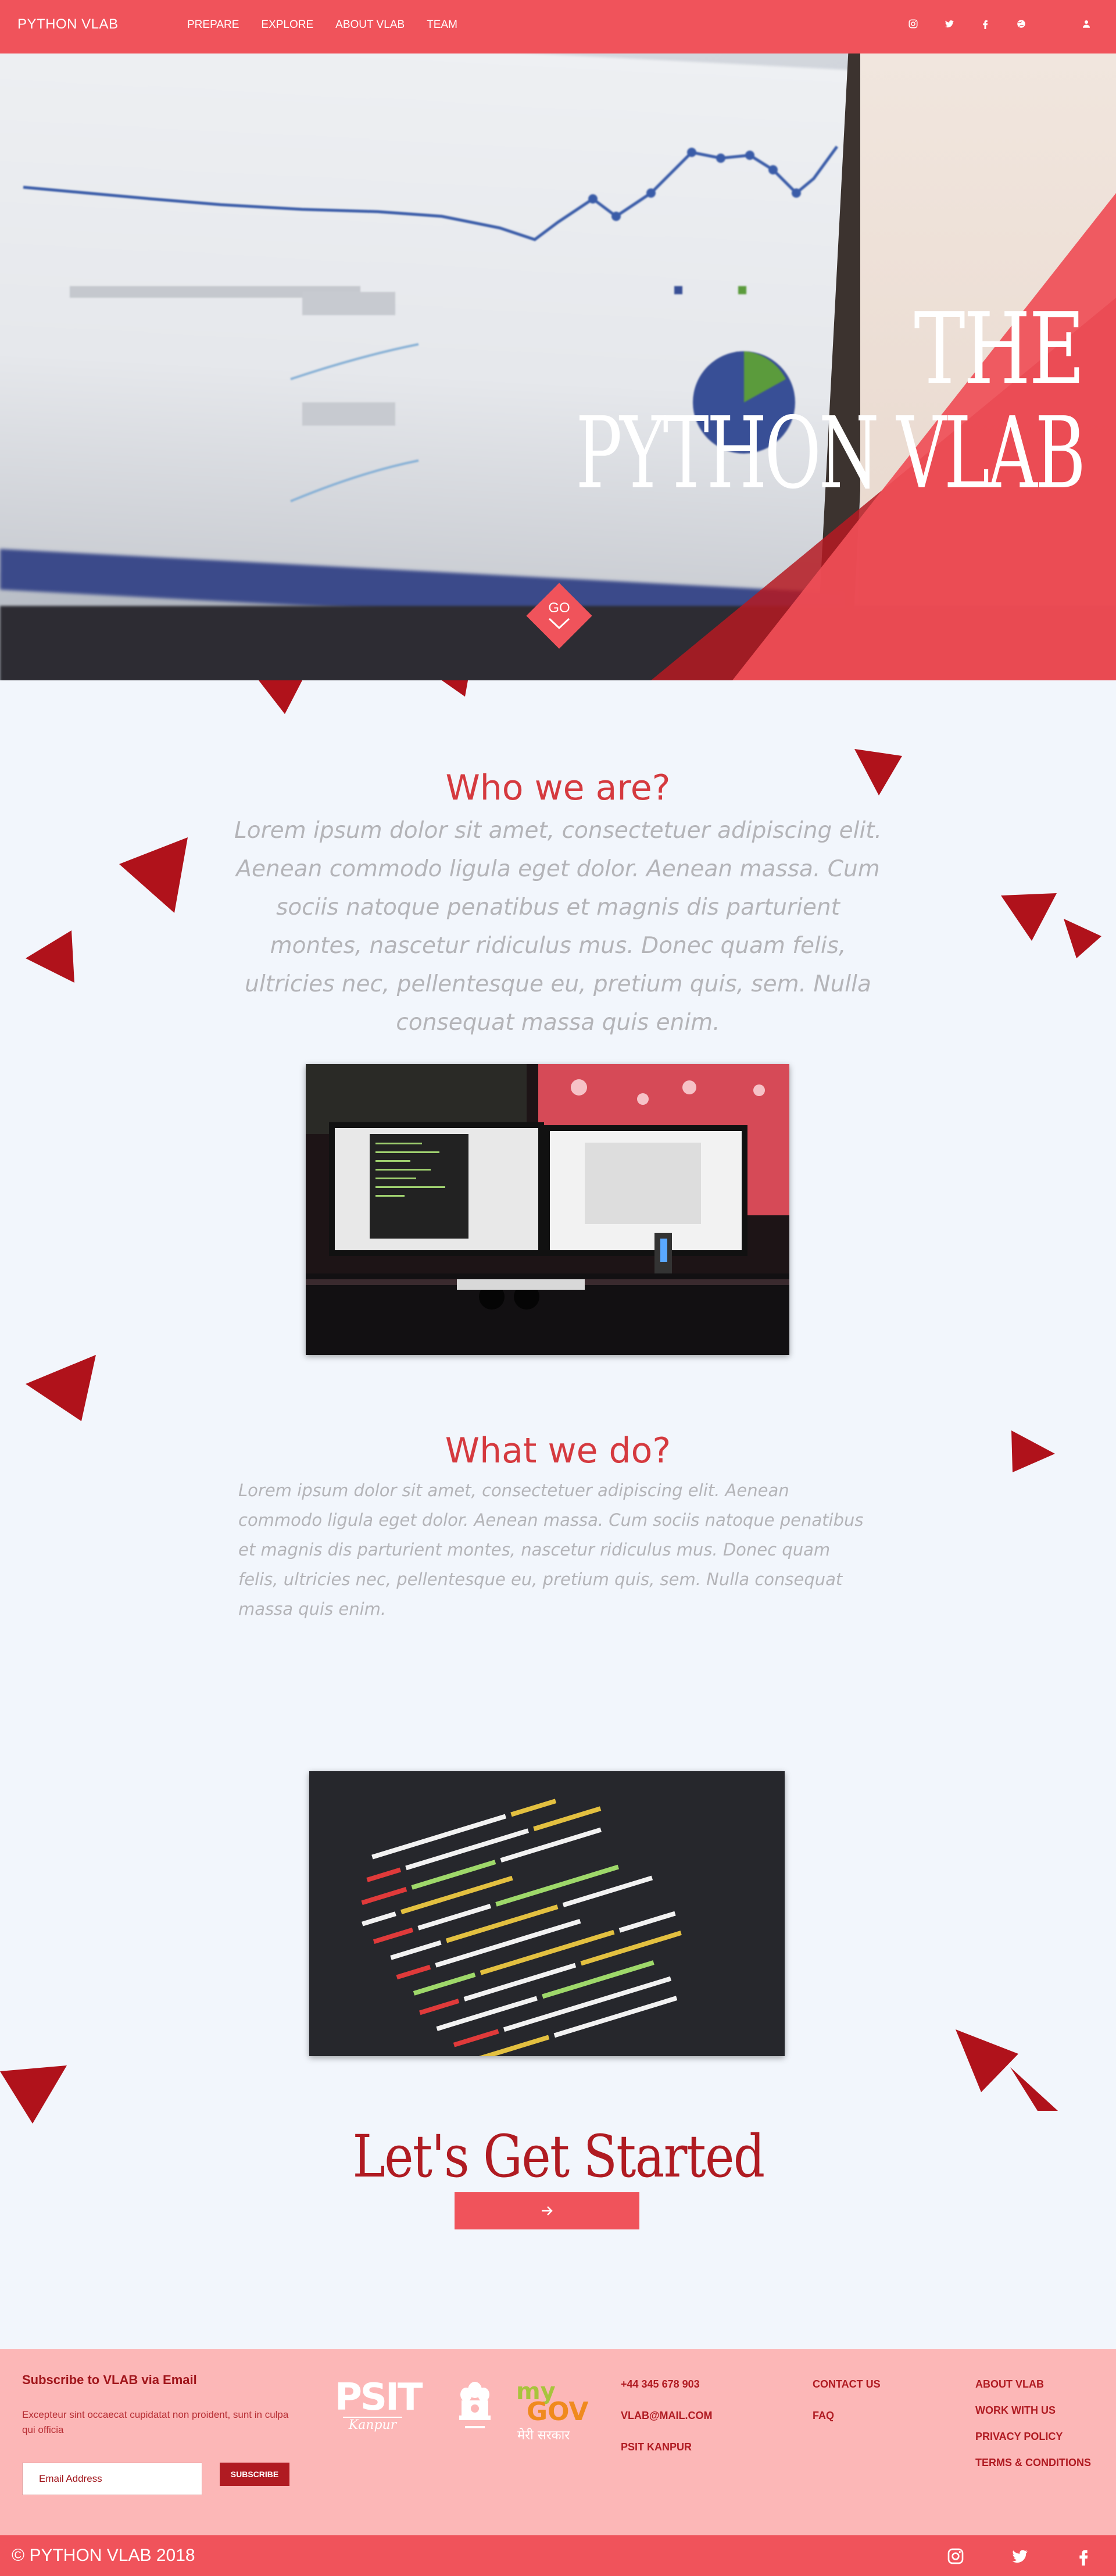  I want to click on hero-title: THE PYTHON VLAB, so click(722, 402).